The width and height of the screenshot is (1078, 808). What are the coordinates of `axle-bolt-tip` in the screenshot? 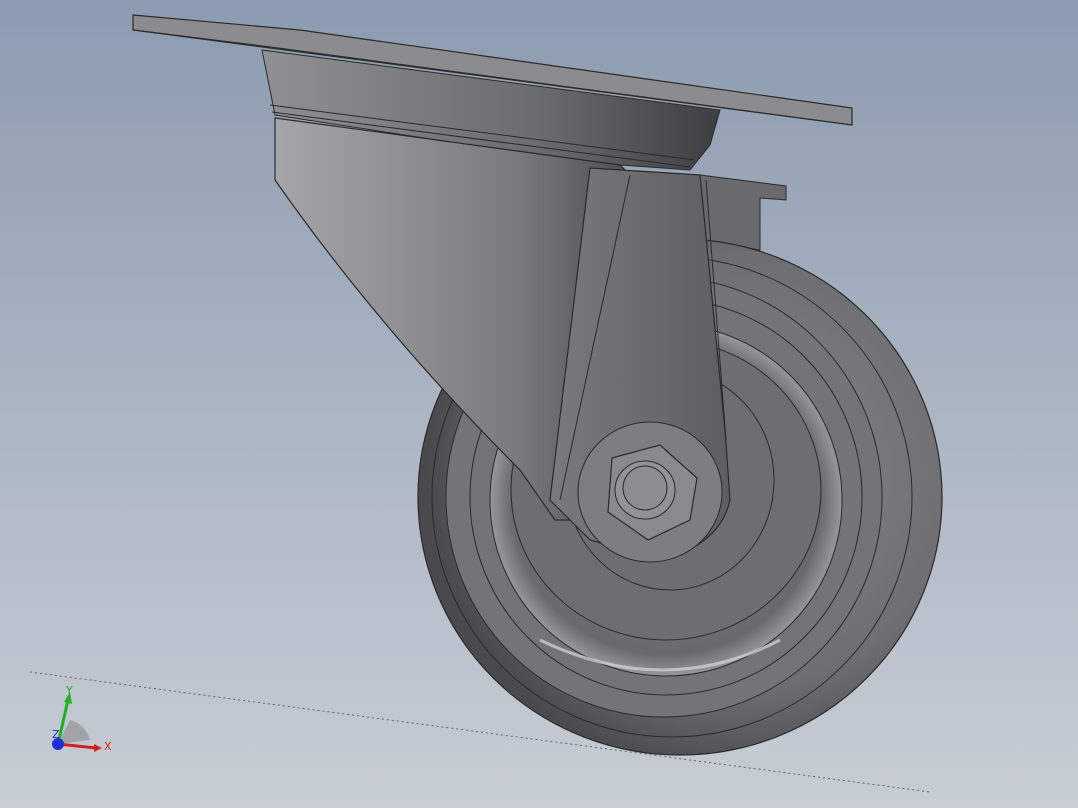 It's located at (645, 488).